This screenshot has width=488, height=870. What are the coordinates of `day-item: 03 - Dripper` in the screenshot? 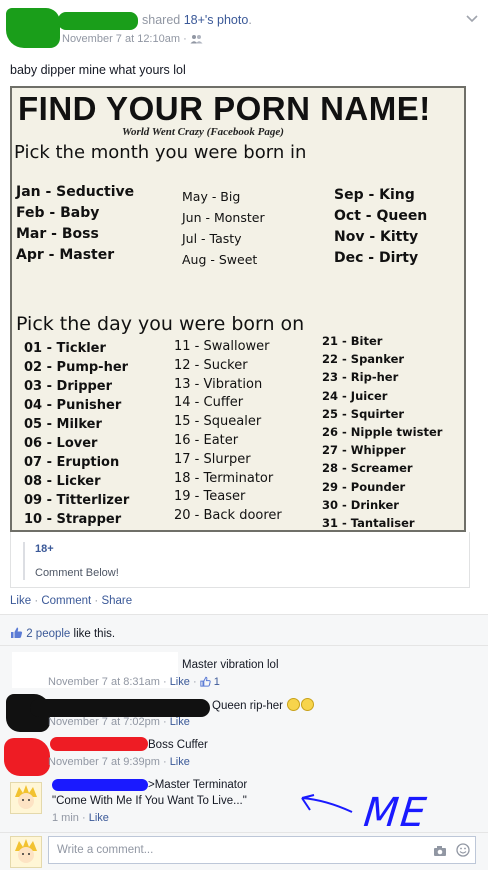 It's located at (68, 386).